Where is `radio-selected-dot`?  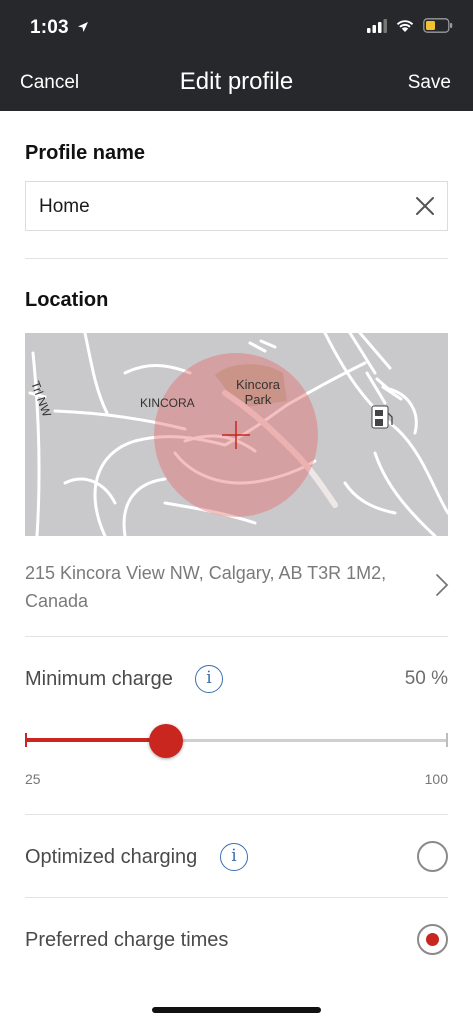
radio-selected-dot is located at coordinates (432, 939).